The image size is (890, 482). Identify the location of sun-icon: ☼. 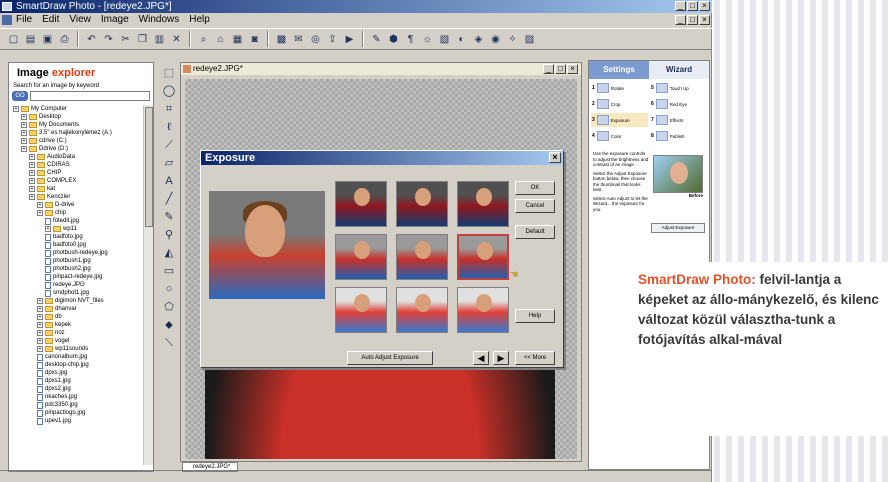
(427, 39).